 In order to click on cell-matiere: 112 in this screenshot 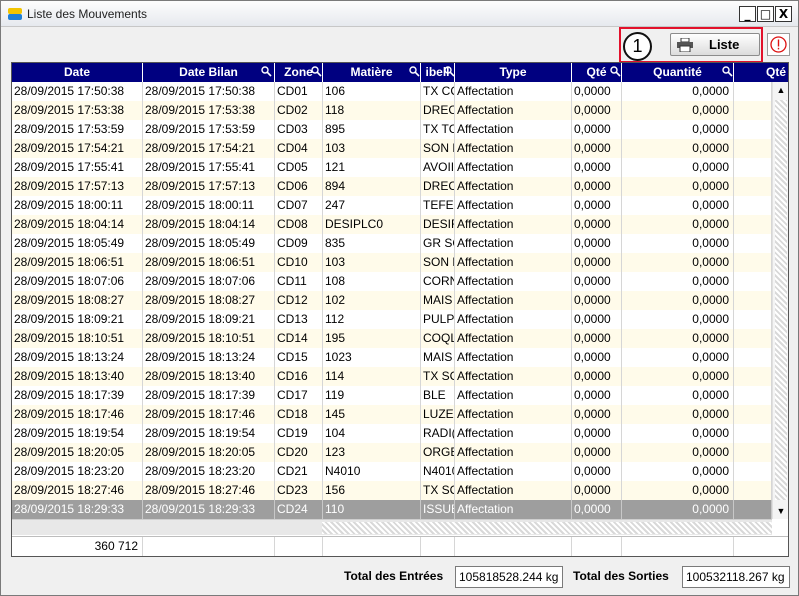, I will do `click(372, 319)`.